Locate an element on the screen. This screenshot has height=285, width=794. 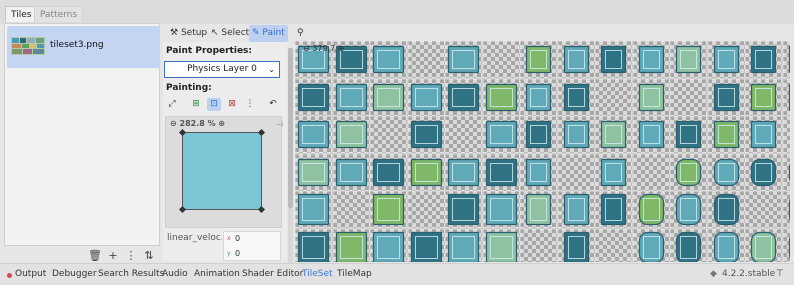
sort-icon: ⇅ is located at coordinates (149, 256).